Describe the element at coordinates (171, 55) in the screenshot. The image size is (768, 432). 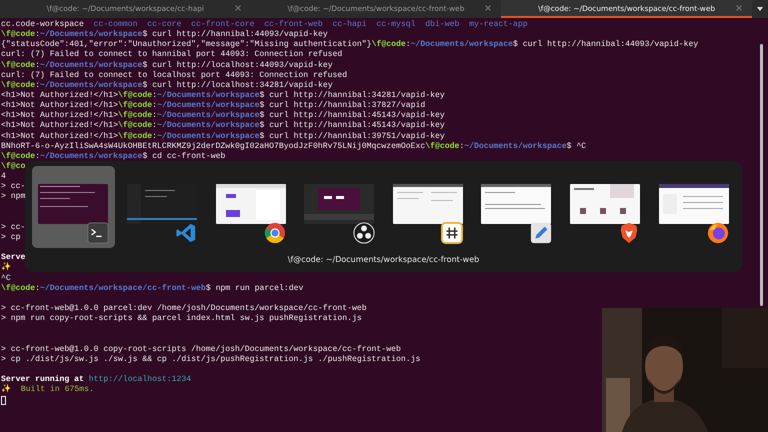
I see `terminal-line: curl: (7) Failed to connect to hannibal port 44093: Connection refused` at that location.